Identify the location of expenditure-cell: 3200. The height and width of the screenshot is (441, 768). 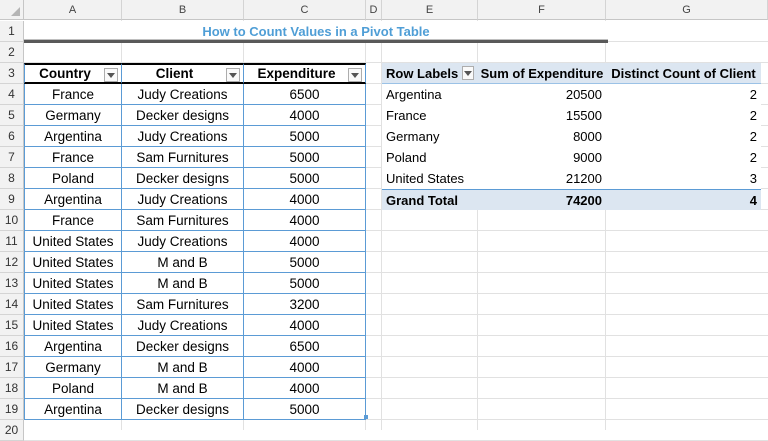
(305, 304).